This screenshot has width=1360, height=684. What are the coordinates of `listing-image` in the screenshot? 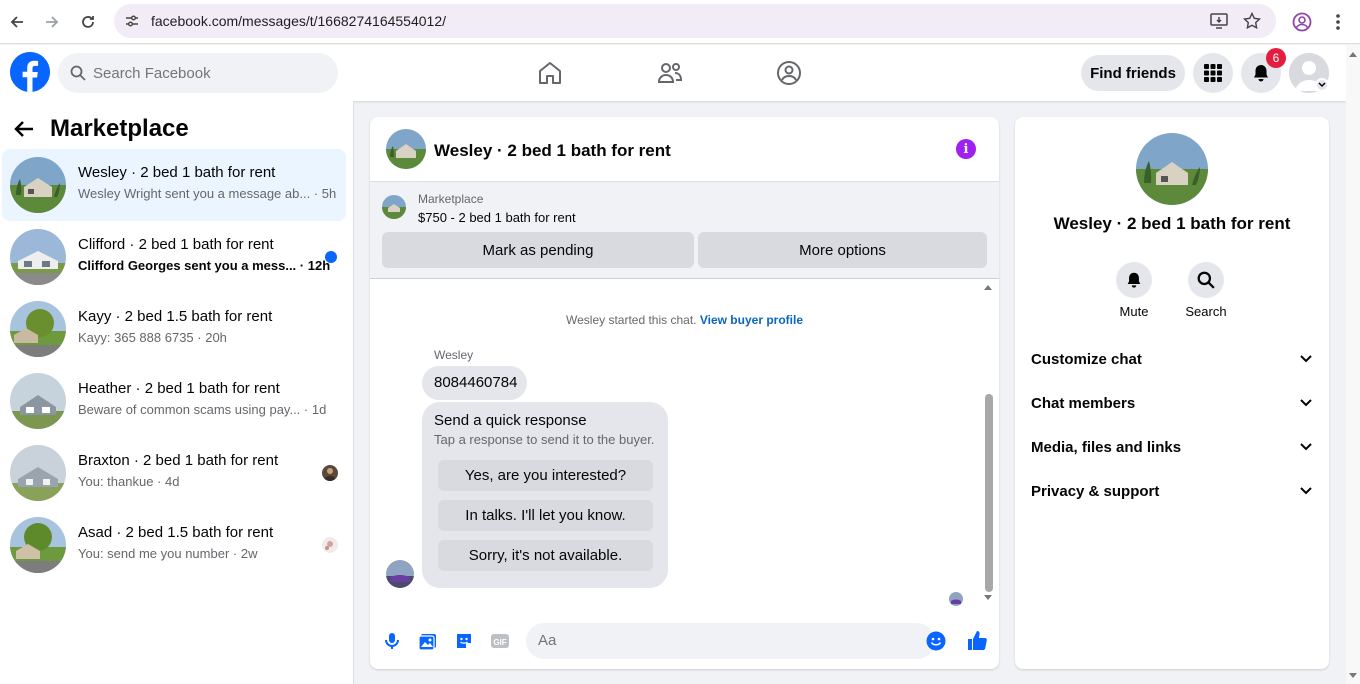 It's located at (1172, 169).